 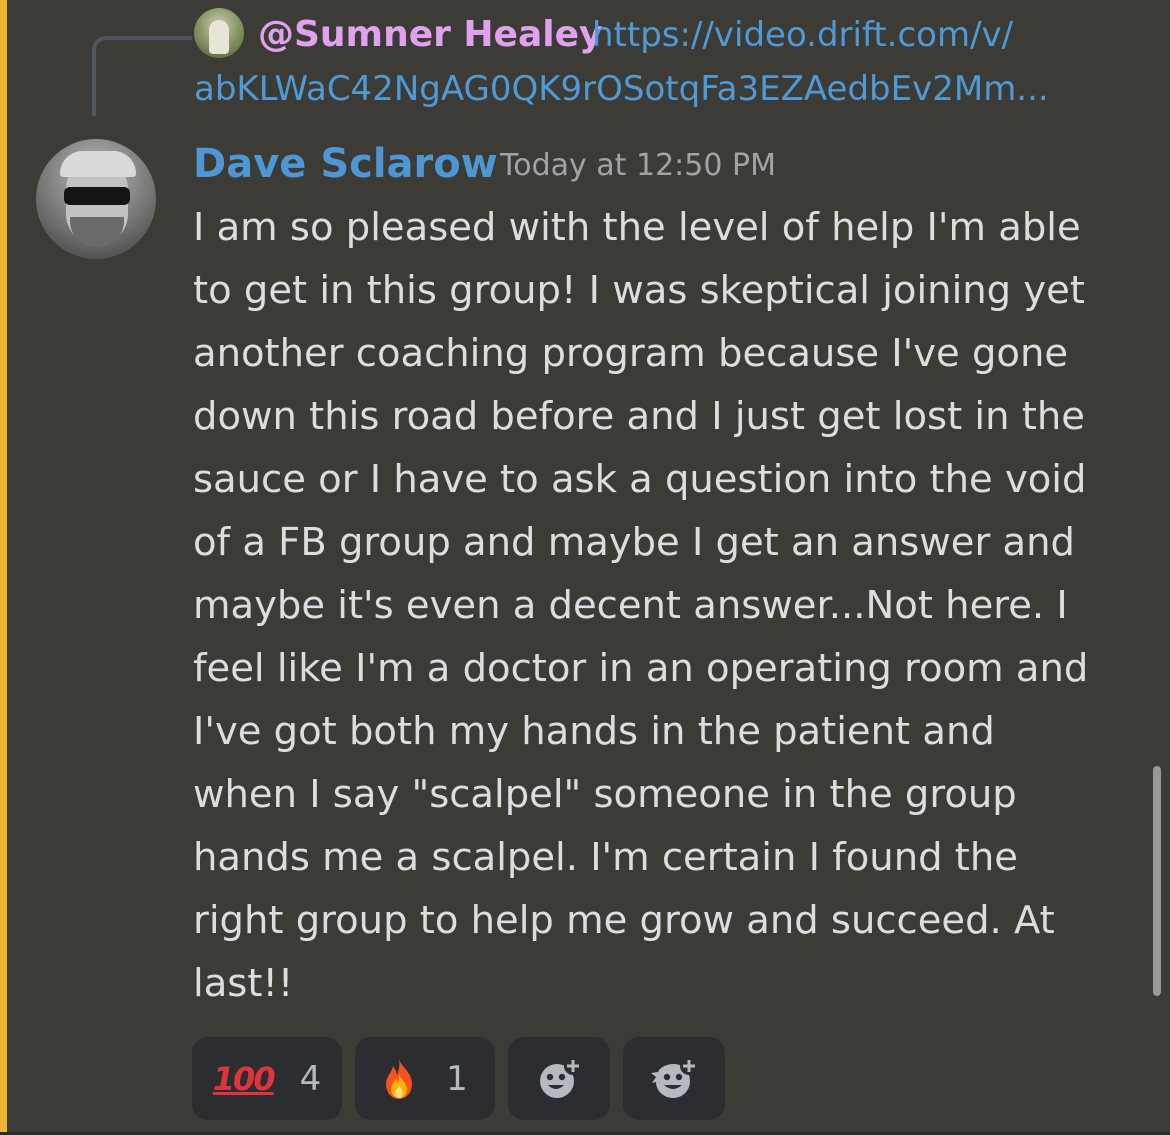 I want to click on reply-avatar, so click(x=219, y=33).